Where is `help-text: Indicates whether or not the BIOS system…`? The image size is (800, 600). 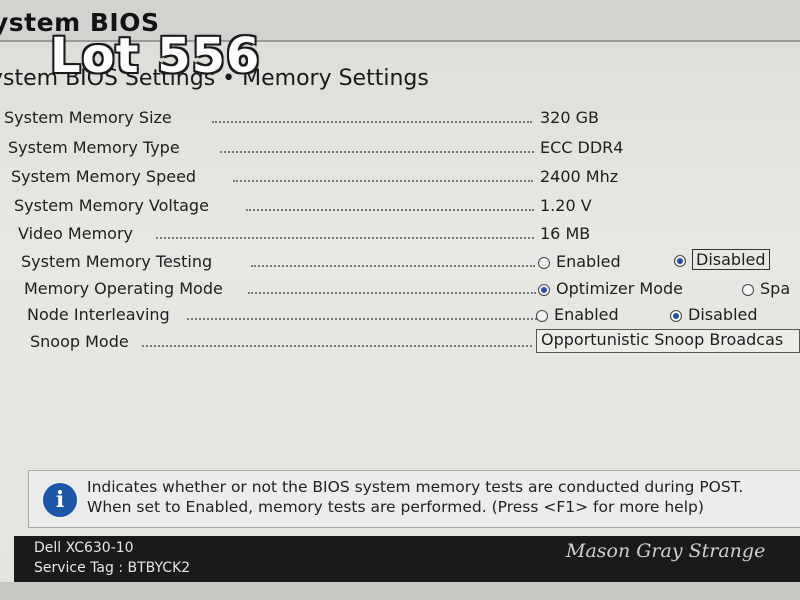
help-text: Indicates whether or not the BIOS system… is located at coordinates (415, 497).